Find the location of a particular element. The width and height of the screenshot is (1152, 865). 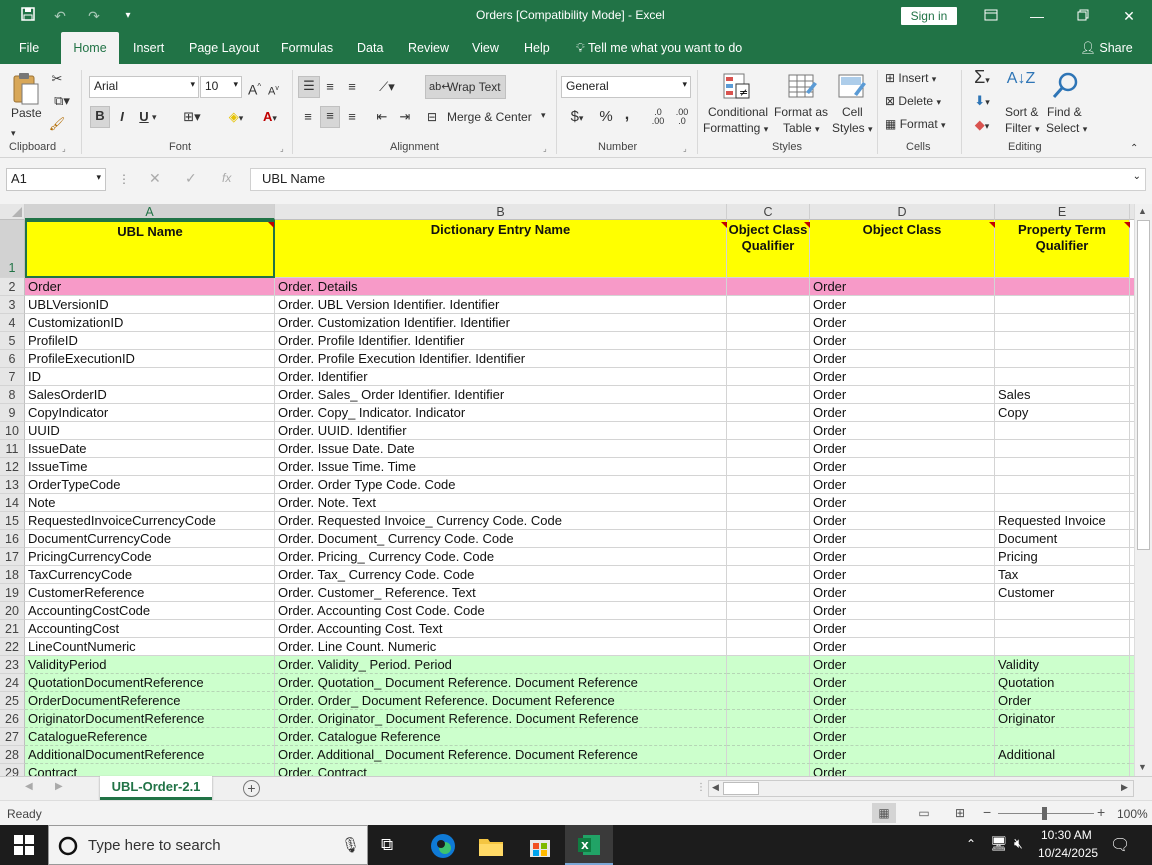

table-cell: Order. Contract is located at coordinates (501, 770).